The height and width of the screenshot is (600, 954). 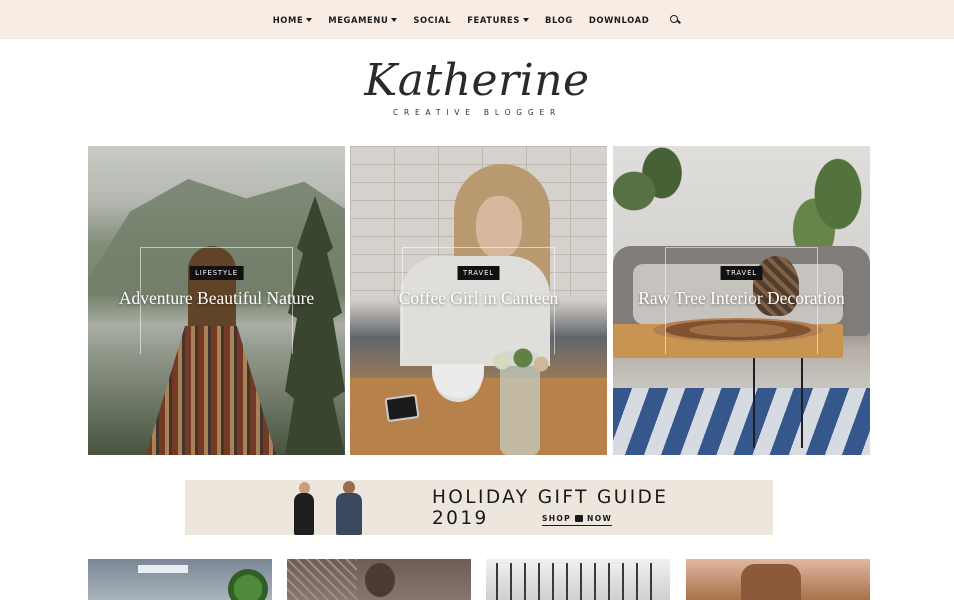 What do you see at coordinates (477, 112) in the screenshot?
I see `logo-tagline: CREATIVE BLOGGER` at bounding box center [477, 112].